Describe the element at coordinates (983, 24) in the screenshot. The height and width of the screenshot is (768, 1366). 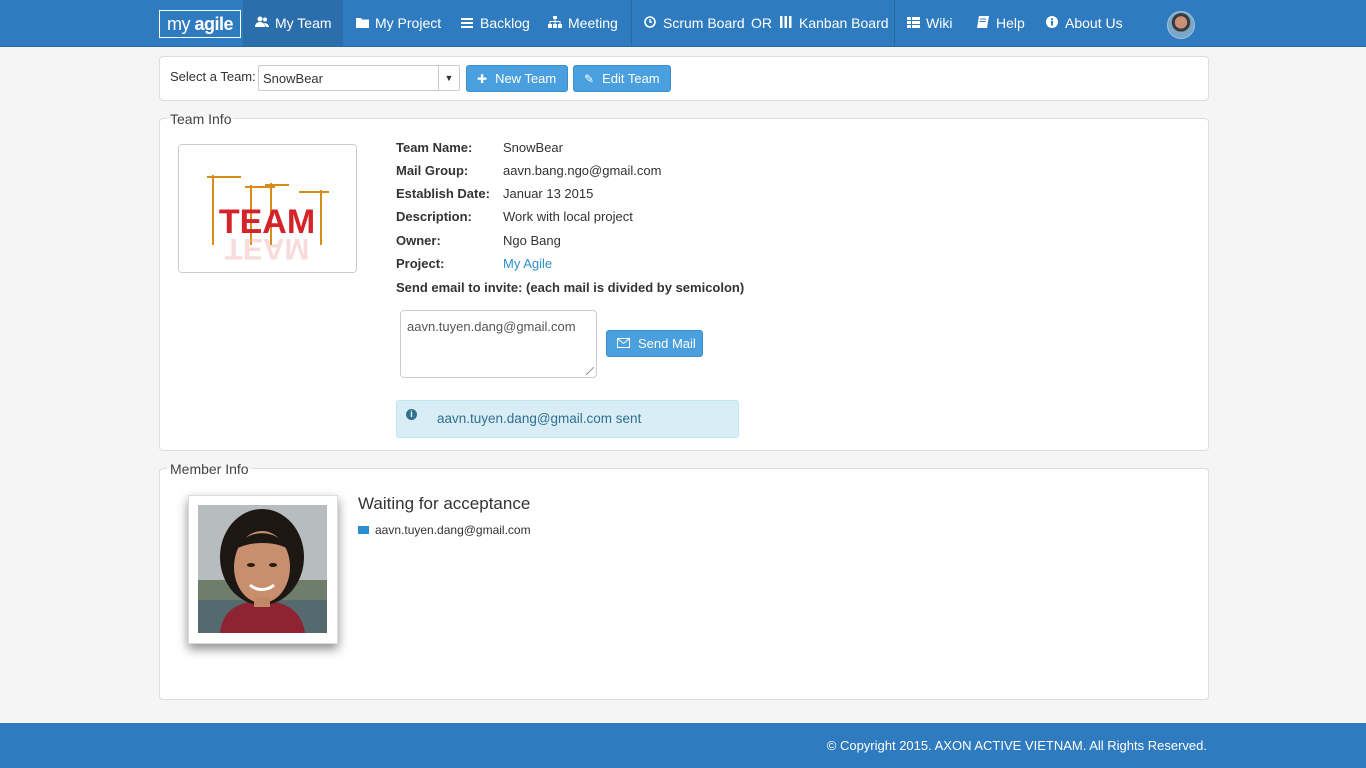
I see `book-icon` at that location.